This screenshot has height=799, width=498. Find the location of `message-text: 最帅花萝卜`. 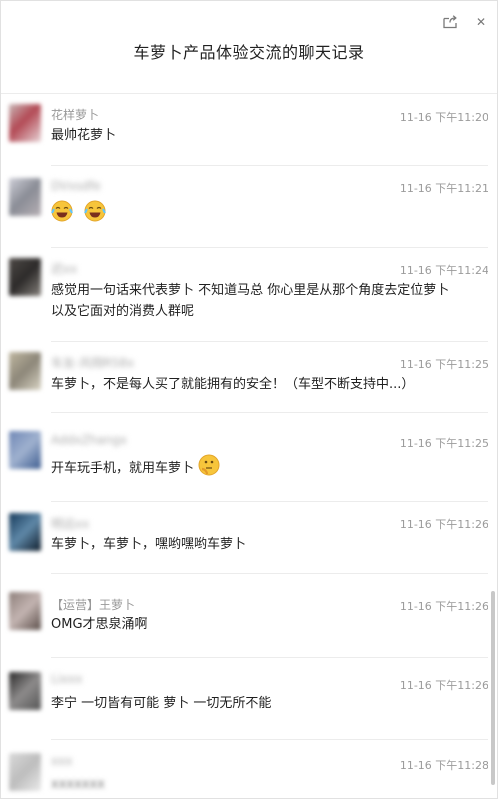

message-text: 最帅花萝卜 is located at coordinates (84, 135).